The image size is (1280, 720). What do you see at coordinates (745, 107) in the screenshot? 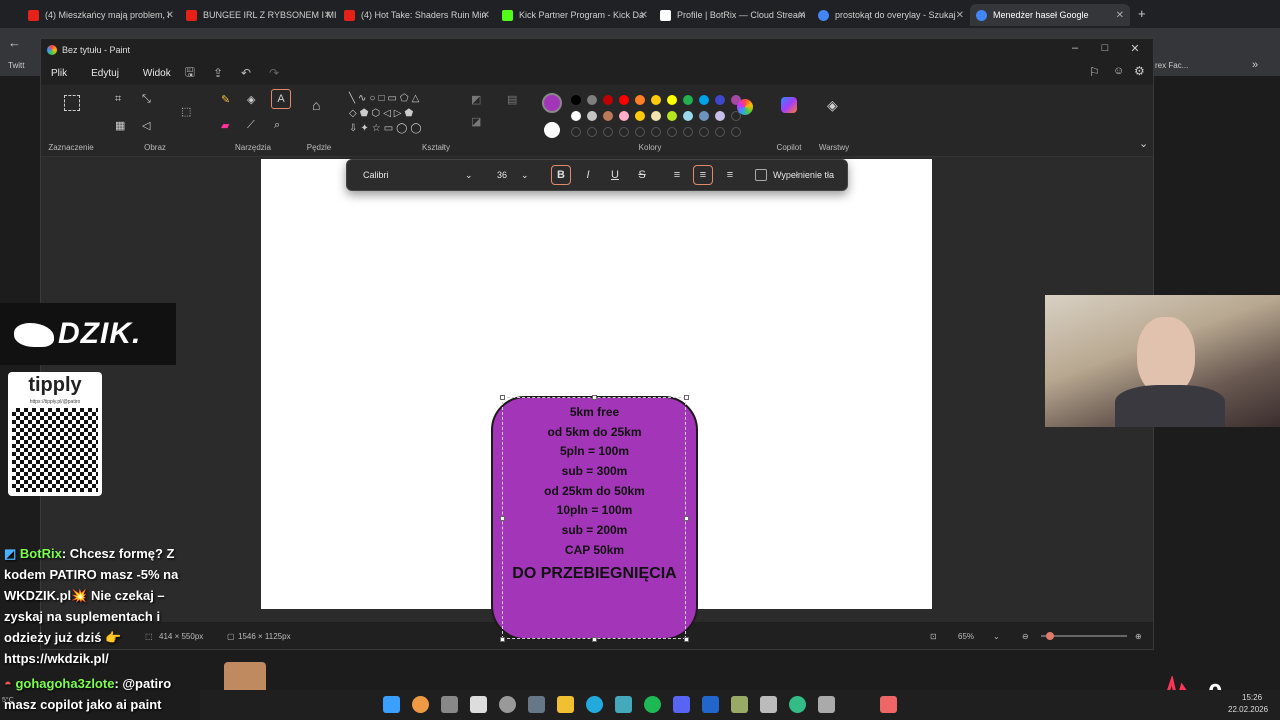
I see `edit-colors-icon` at bounding box center [745, 107].